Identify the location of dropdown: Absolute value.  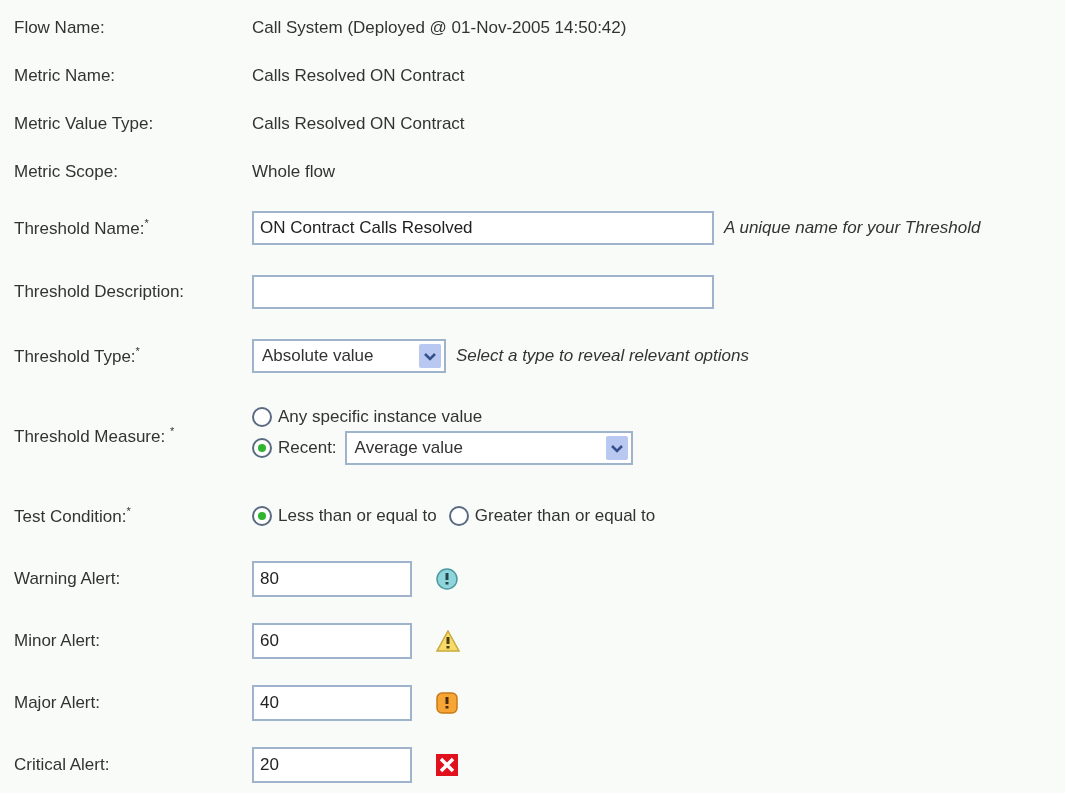
(349, 356).